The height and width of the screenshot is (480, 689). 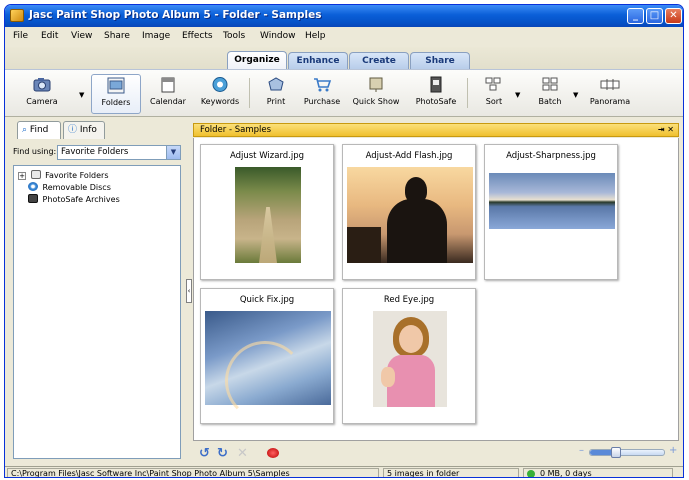 What do you see at coordinates (610, 101) in the screenshot?
I see `panorama-label: Panorama` at bounding box center [610, 101].